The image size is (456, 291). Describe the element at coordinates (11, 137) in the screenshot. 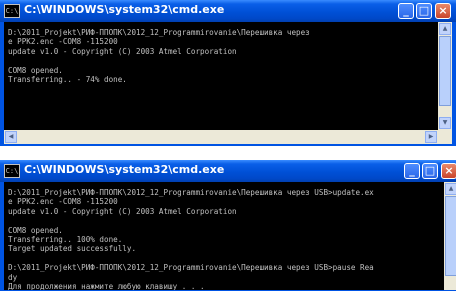

I see `scroll-left-button: ◀` at that location.